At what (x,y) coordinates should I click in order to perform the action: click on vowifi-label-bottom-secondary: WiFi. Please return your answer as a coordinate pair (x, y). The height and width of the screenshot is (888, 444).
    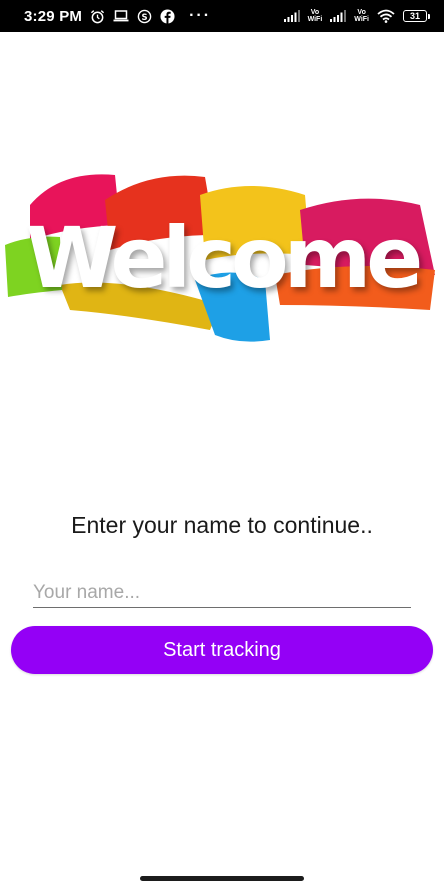
    Looking at the image, I should click on (361, 19).